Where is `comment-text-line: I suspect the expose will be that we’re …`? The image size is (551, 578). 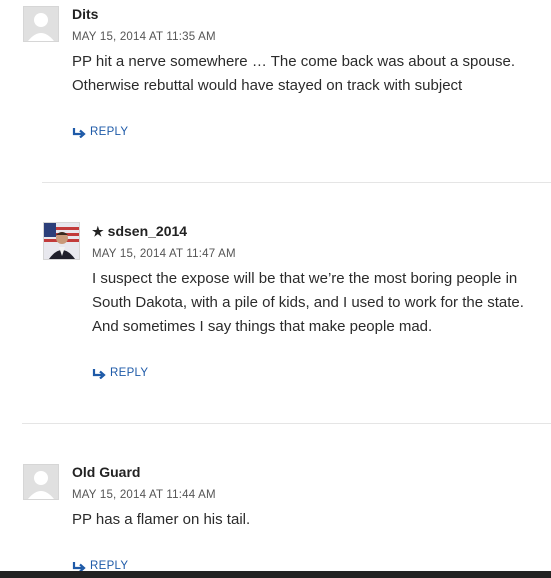 comment-text-line: I suspect the expose will be that we’re … is located at coordinates (305, 278).